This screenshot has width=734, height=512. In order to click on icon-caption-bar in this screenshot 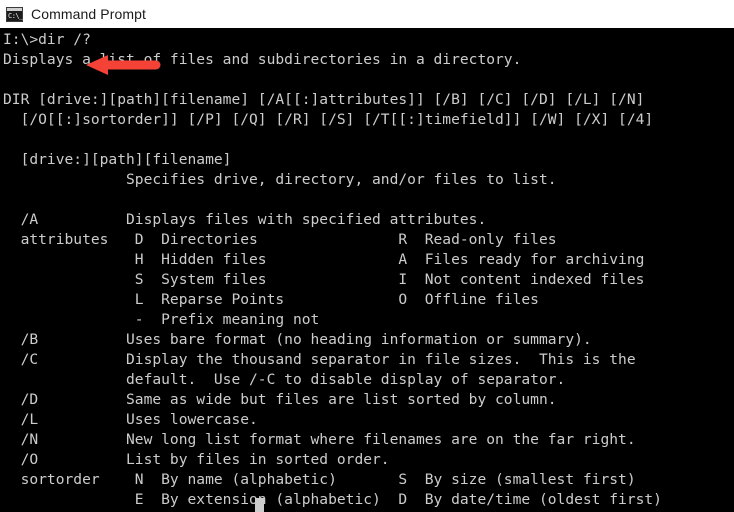, I will do `click(14, 9)`.